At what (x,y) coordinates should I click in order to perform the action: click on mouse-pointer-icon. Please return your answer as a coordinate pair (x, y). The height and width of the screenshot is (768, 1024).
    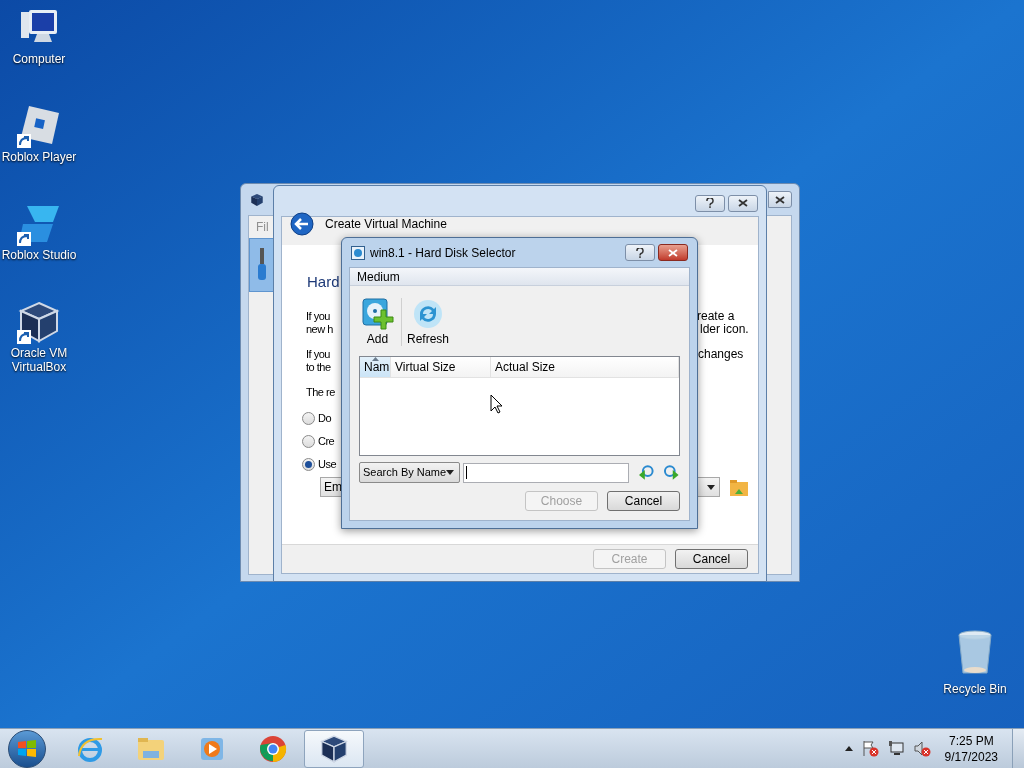
    Looking at the image, I should click on (496, 404).